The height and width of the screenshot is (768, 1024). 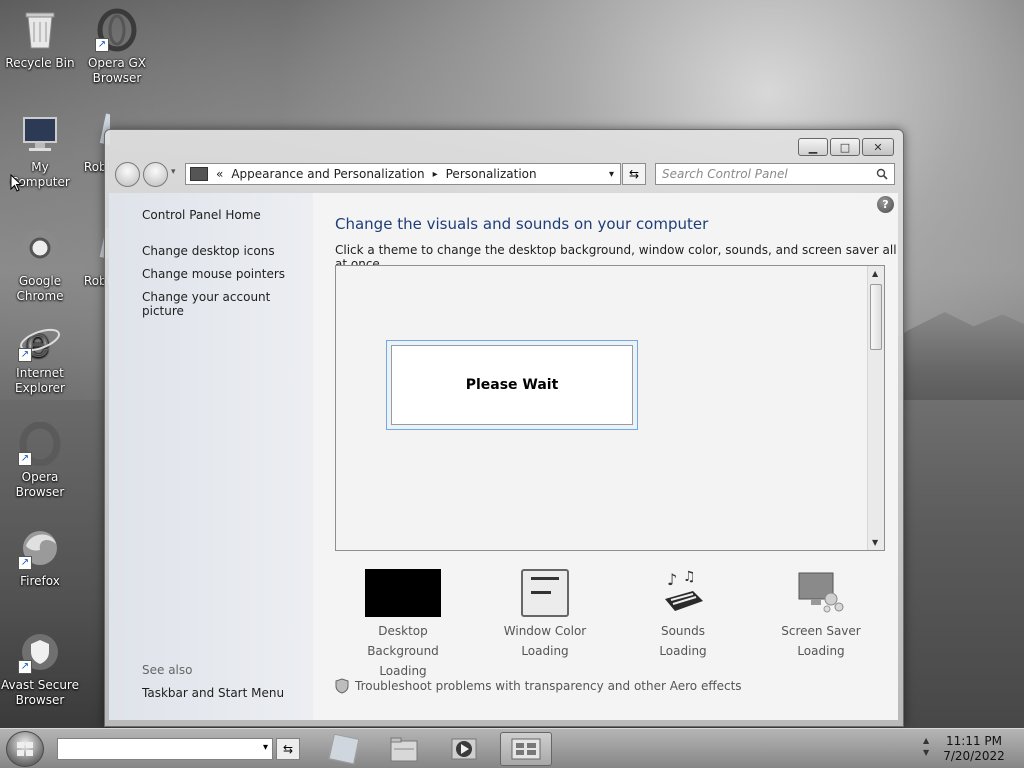 What do you see at coordinates (882, 174) in the screenshot?
I see `search-icon` at bounding box center [882, 174].